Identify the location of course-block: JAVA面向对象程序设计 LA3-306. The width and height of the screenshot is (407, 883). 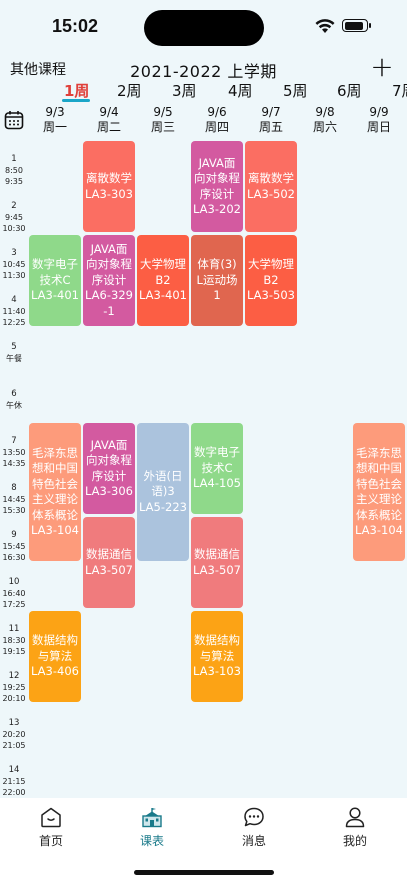
(109, 468).